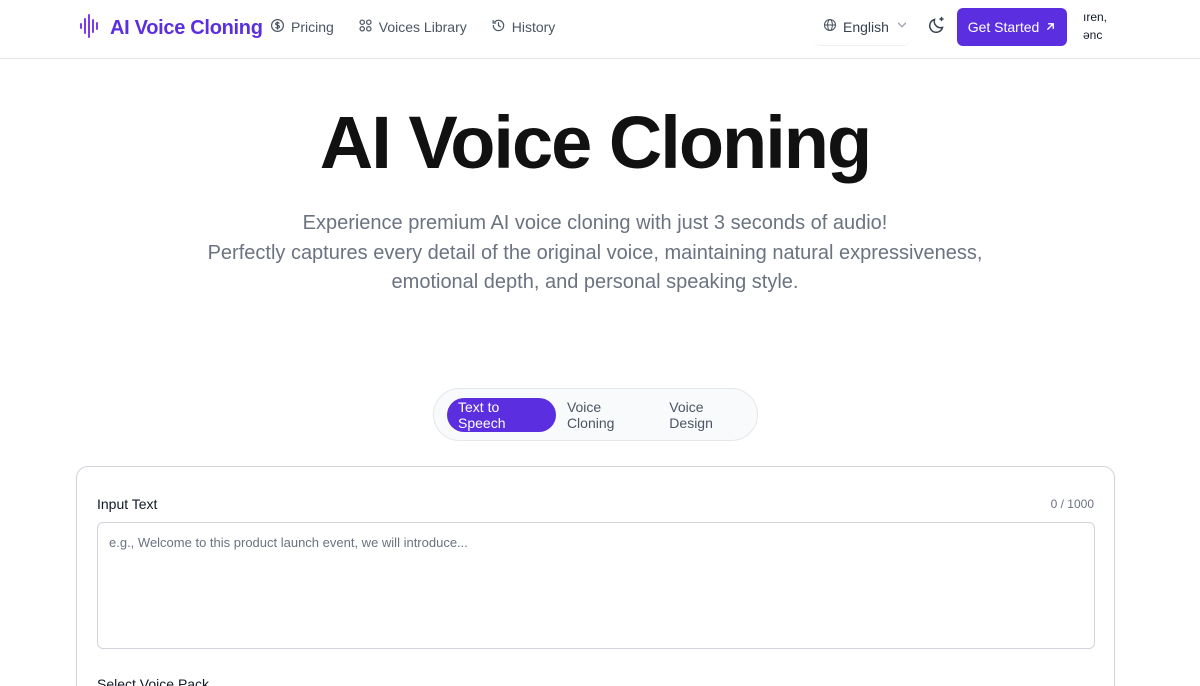 The height and width of the screenshot is (686, 1200). I want to click on nav-item-history: History, so click(523, 27).